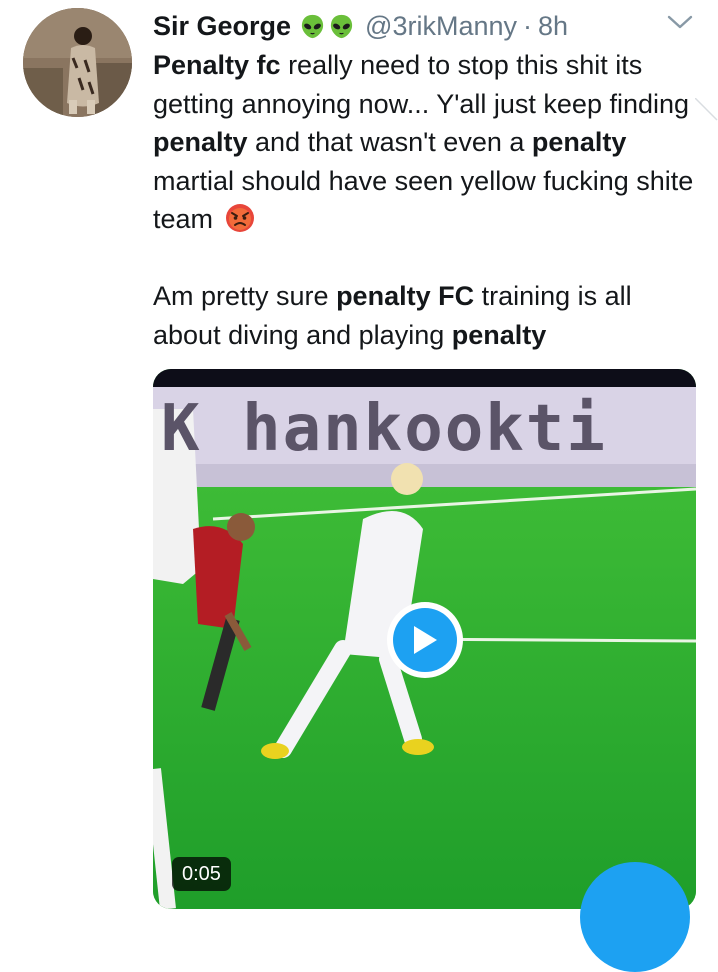 Image resolution: width=718 pixels, height=972 pixels. Describe the element at coordinates (706, 109) in the screenshot. I see `card-edge-decoration` at that location.